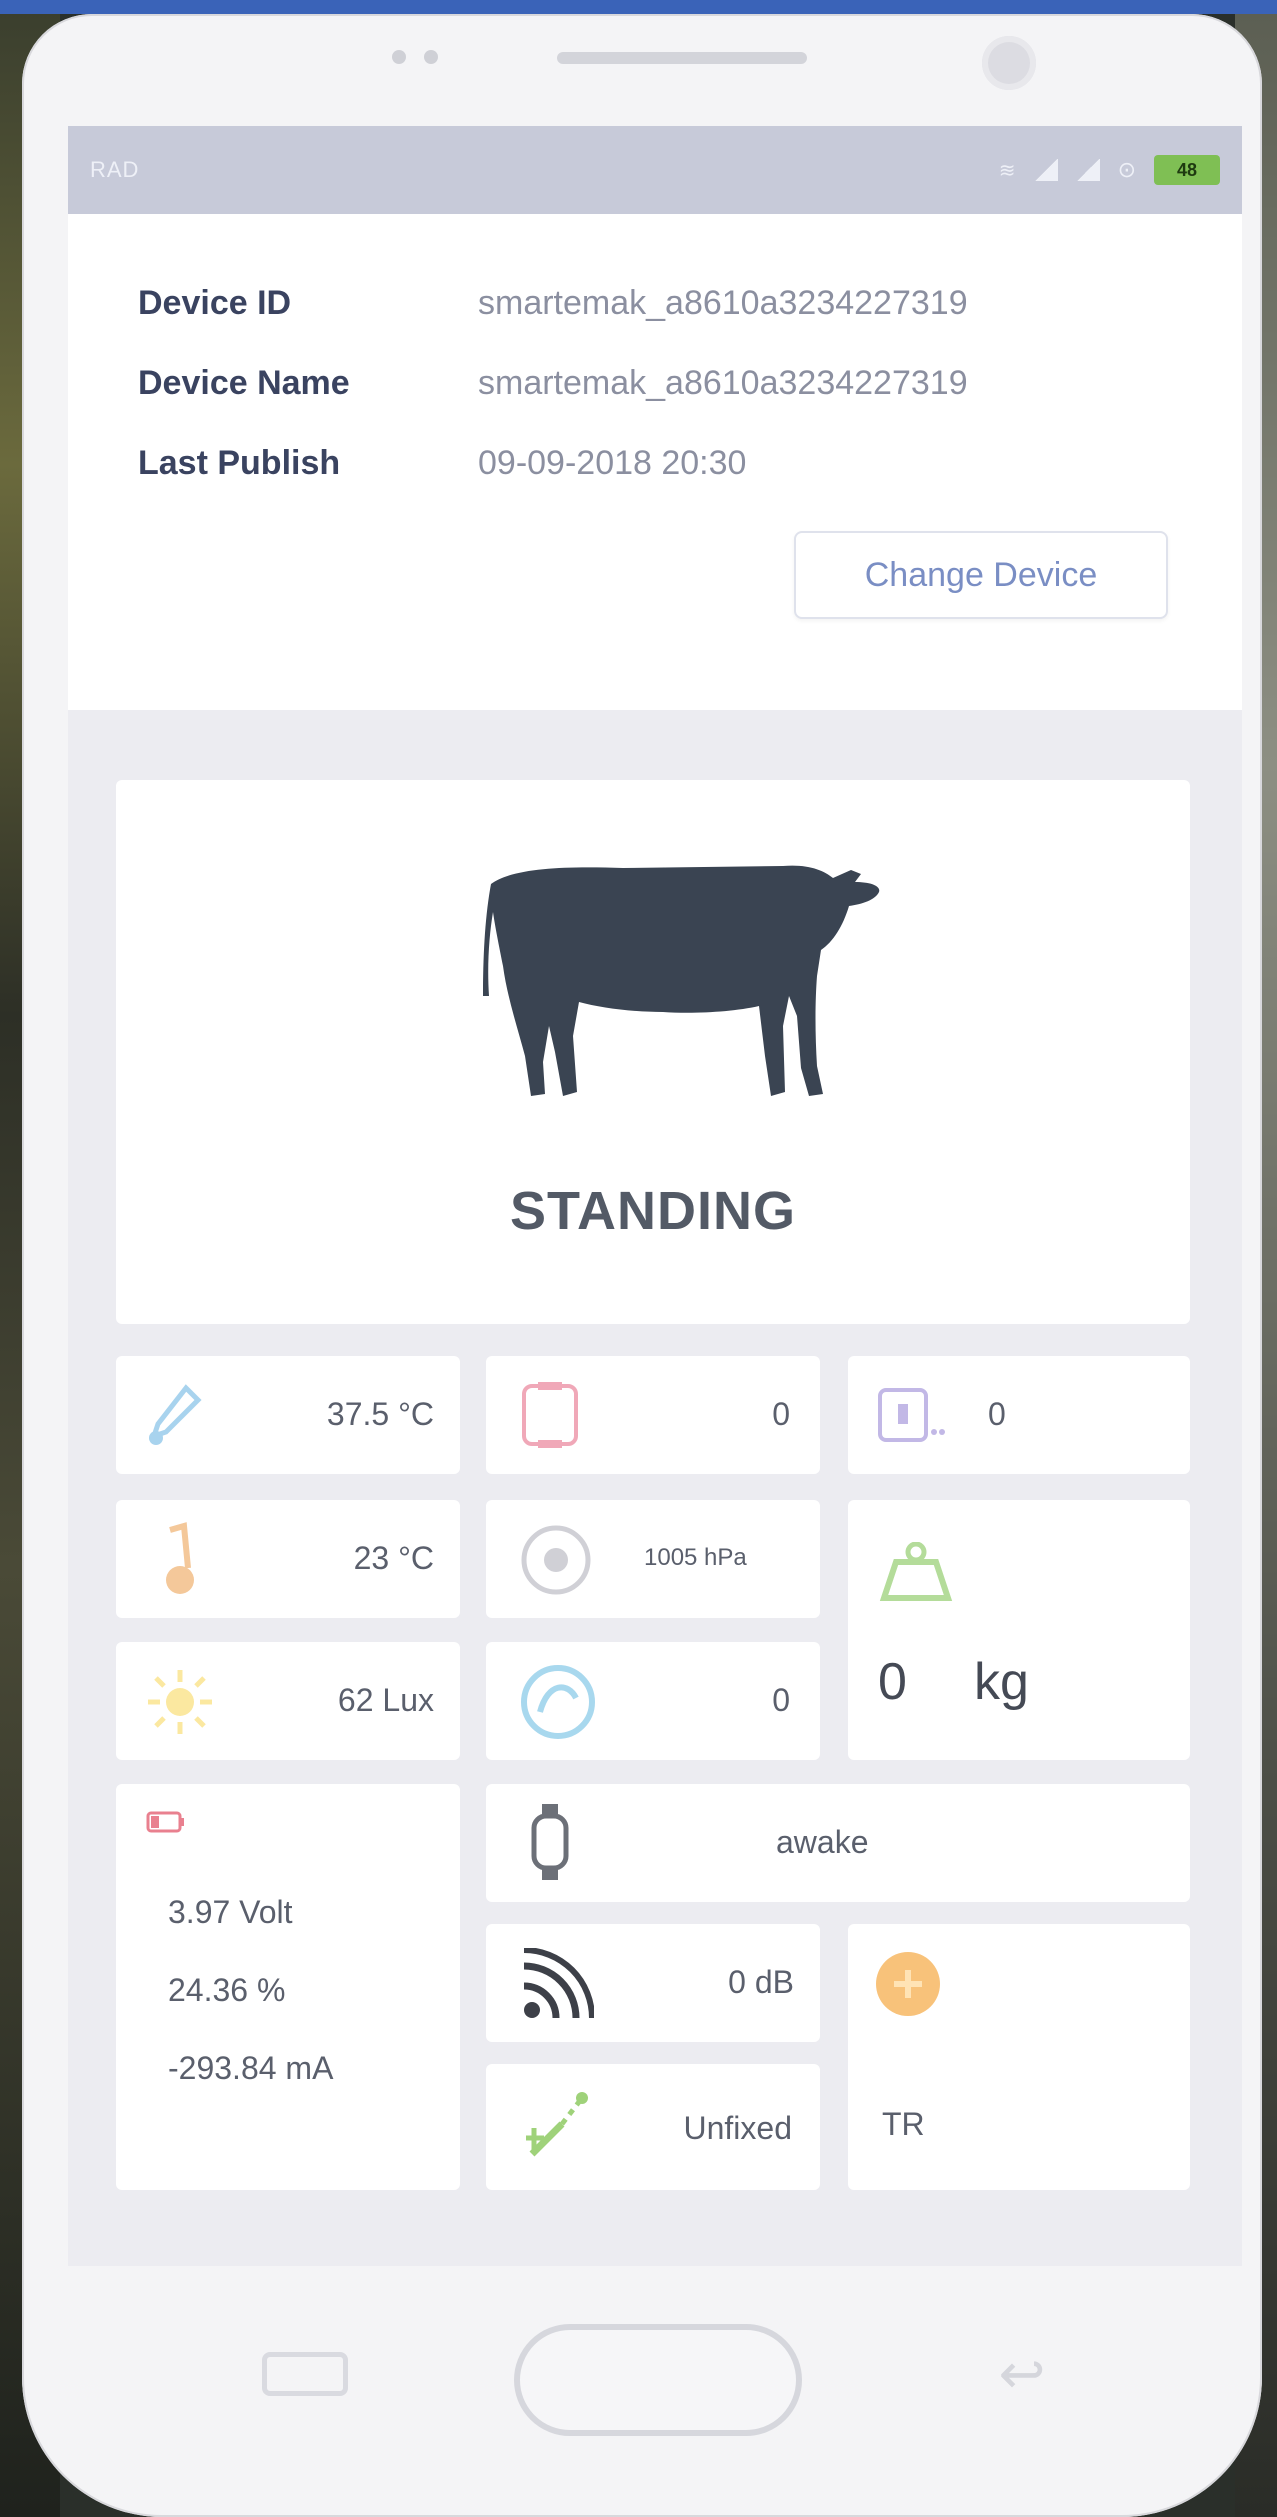 The image size is (1277, 2517). Describe the element at coordinates (892, 1682) in the screenshot. I see `weight-value: 0` at that location.